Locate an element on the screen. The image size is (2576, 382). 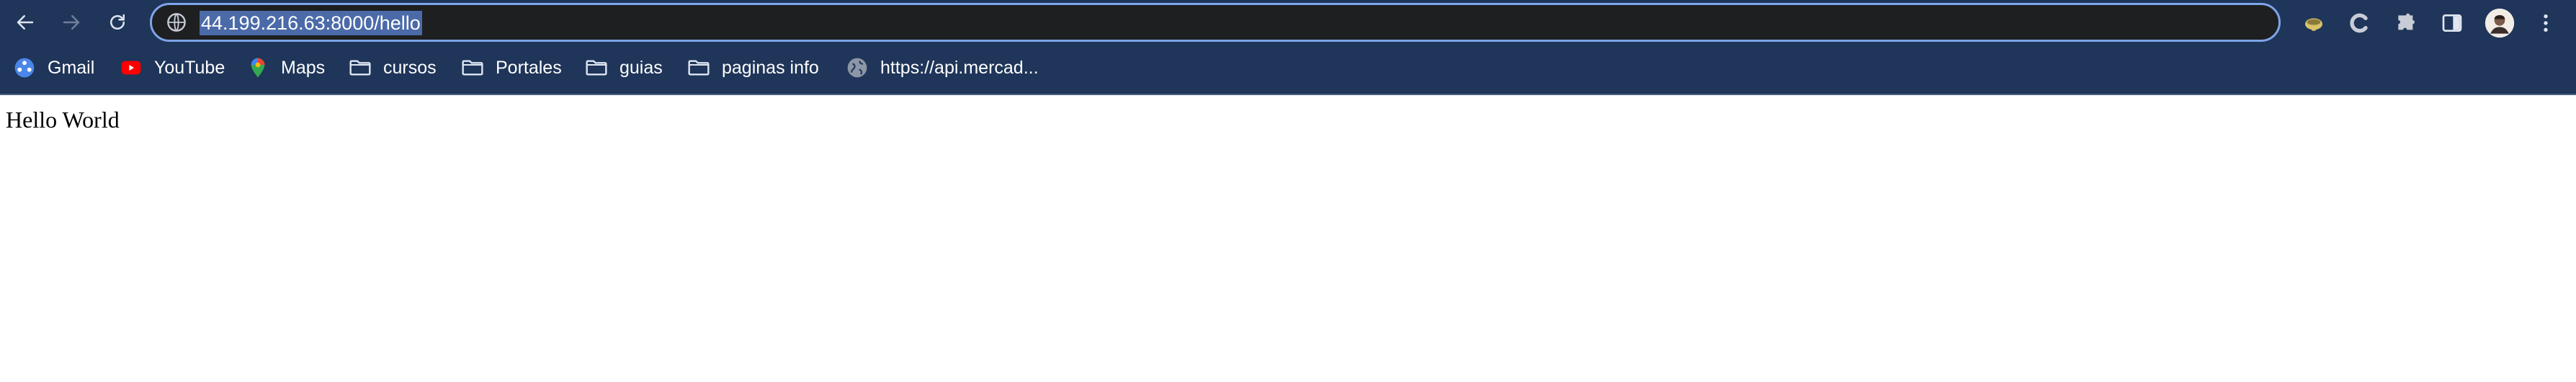
bookmark-gmail: Gmail is located at coordinates (53, 67).